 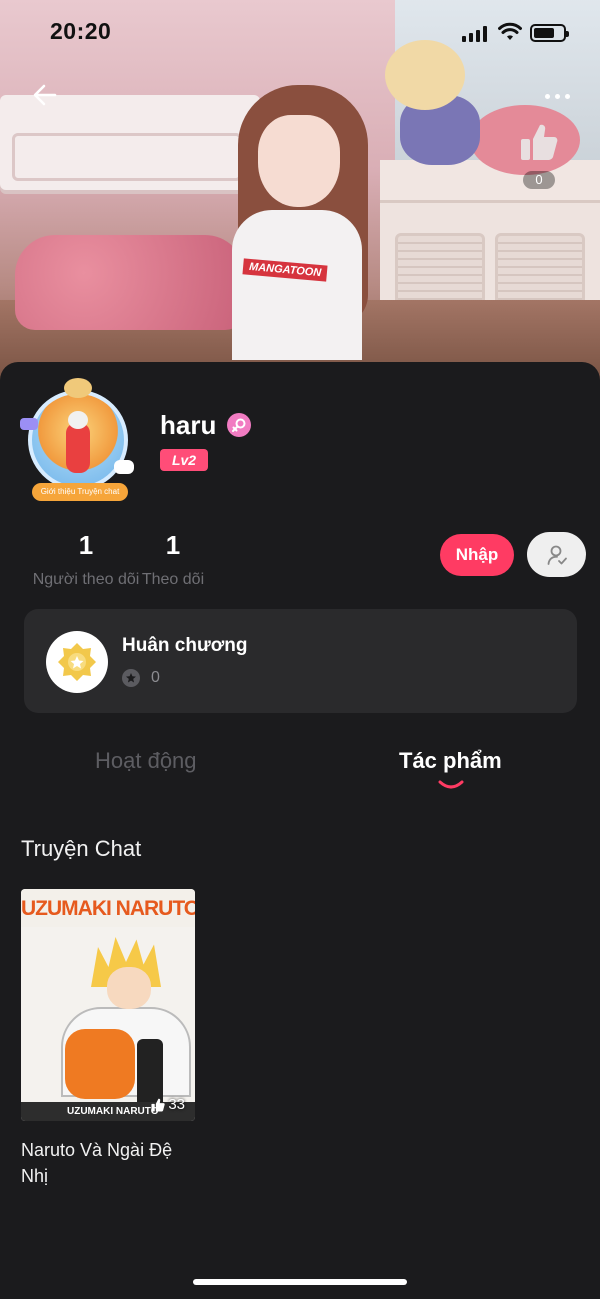 I want to click on cover-girl-shirt, so click(x=297, y=285).